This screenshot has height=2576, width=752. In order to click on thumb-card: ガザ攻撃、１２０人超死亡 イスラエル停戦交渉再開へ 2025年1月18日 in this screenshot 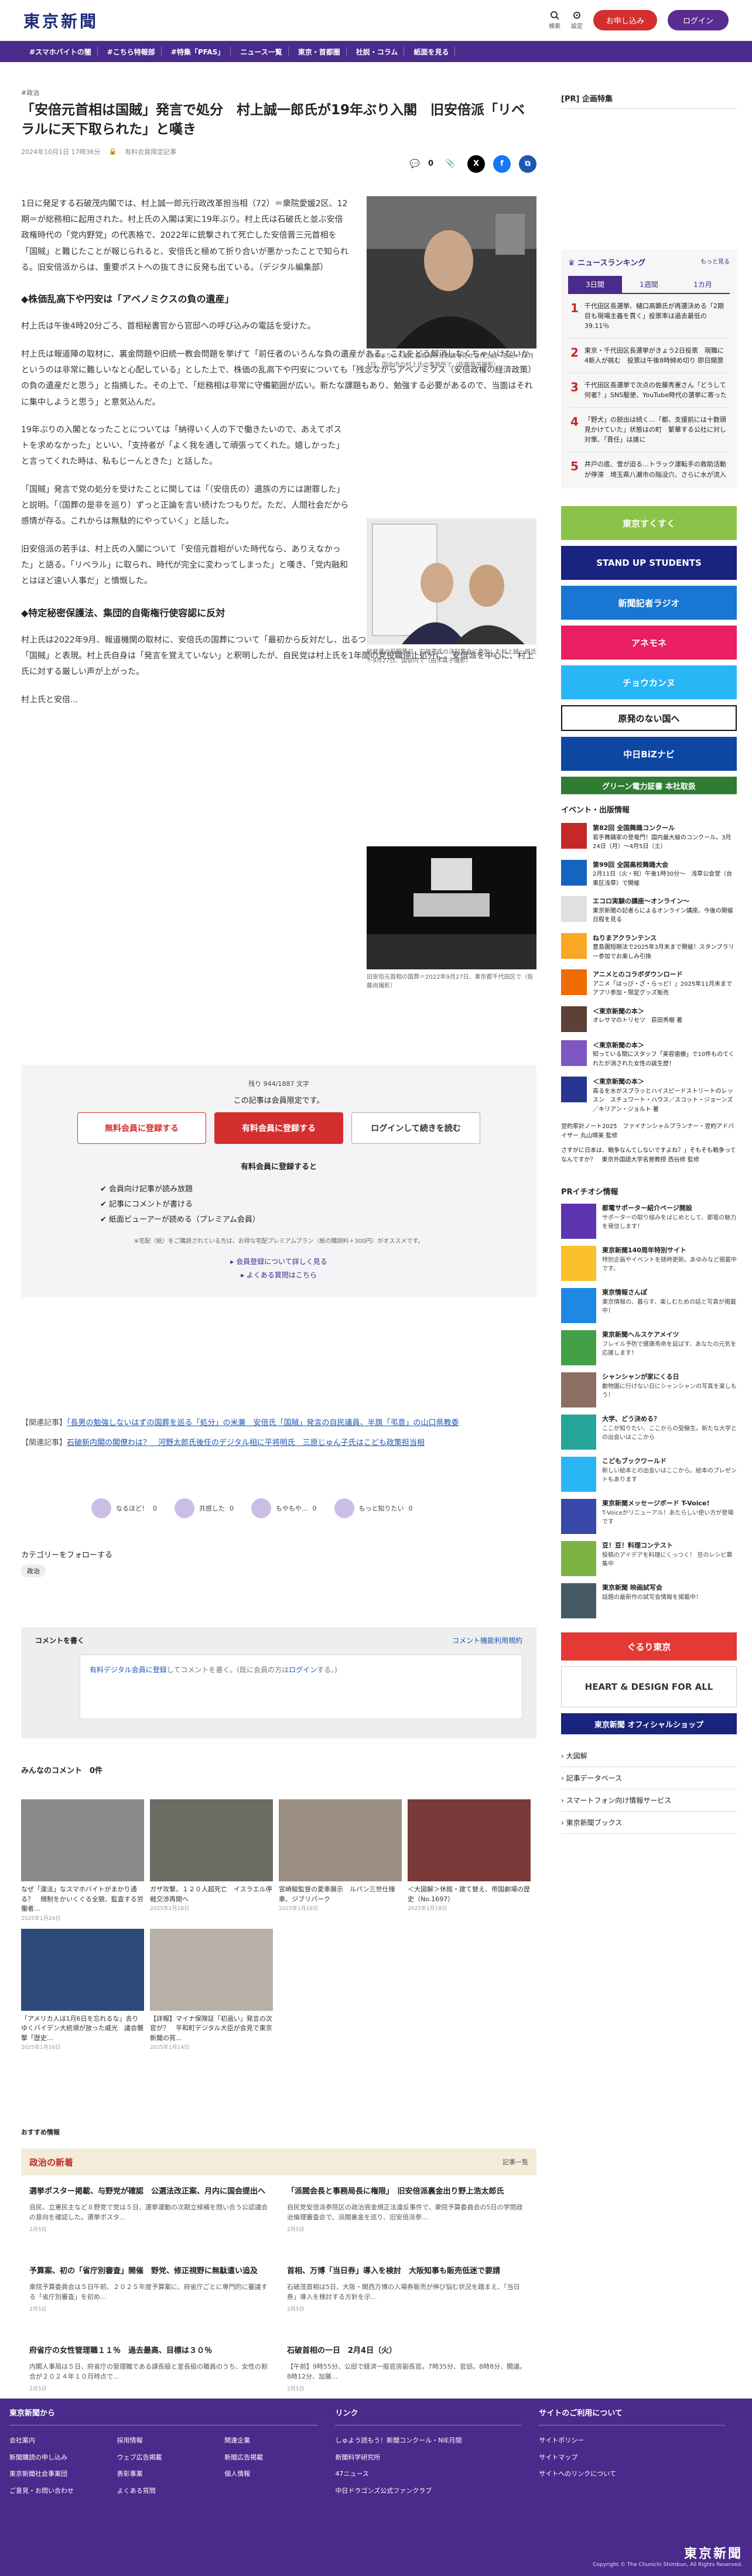, I will do `click(211, 1861)`.